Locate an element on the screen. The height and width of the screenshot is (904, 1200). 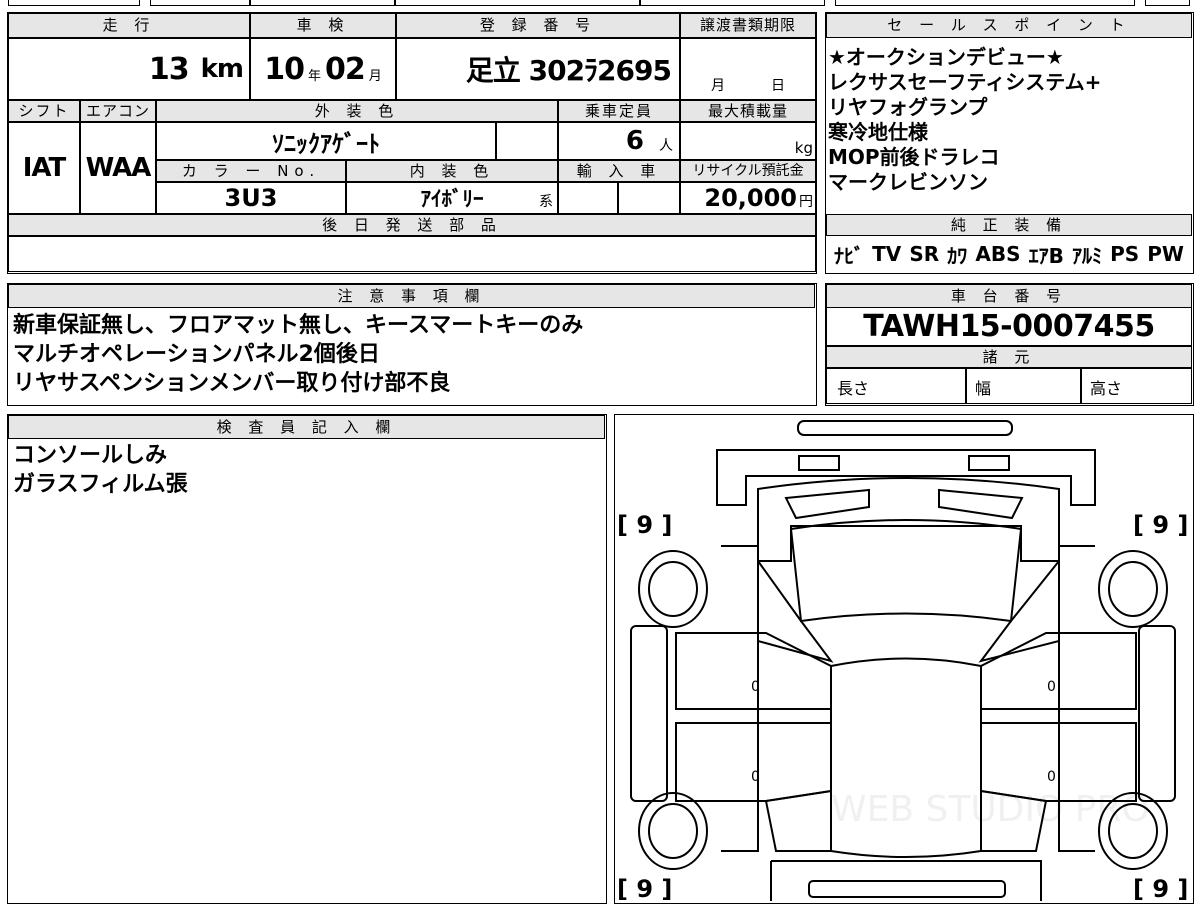
equipment-item: SR is located at coordinates (924, 254).